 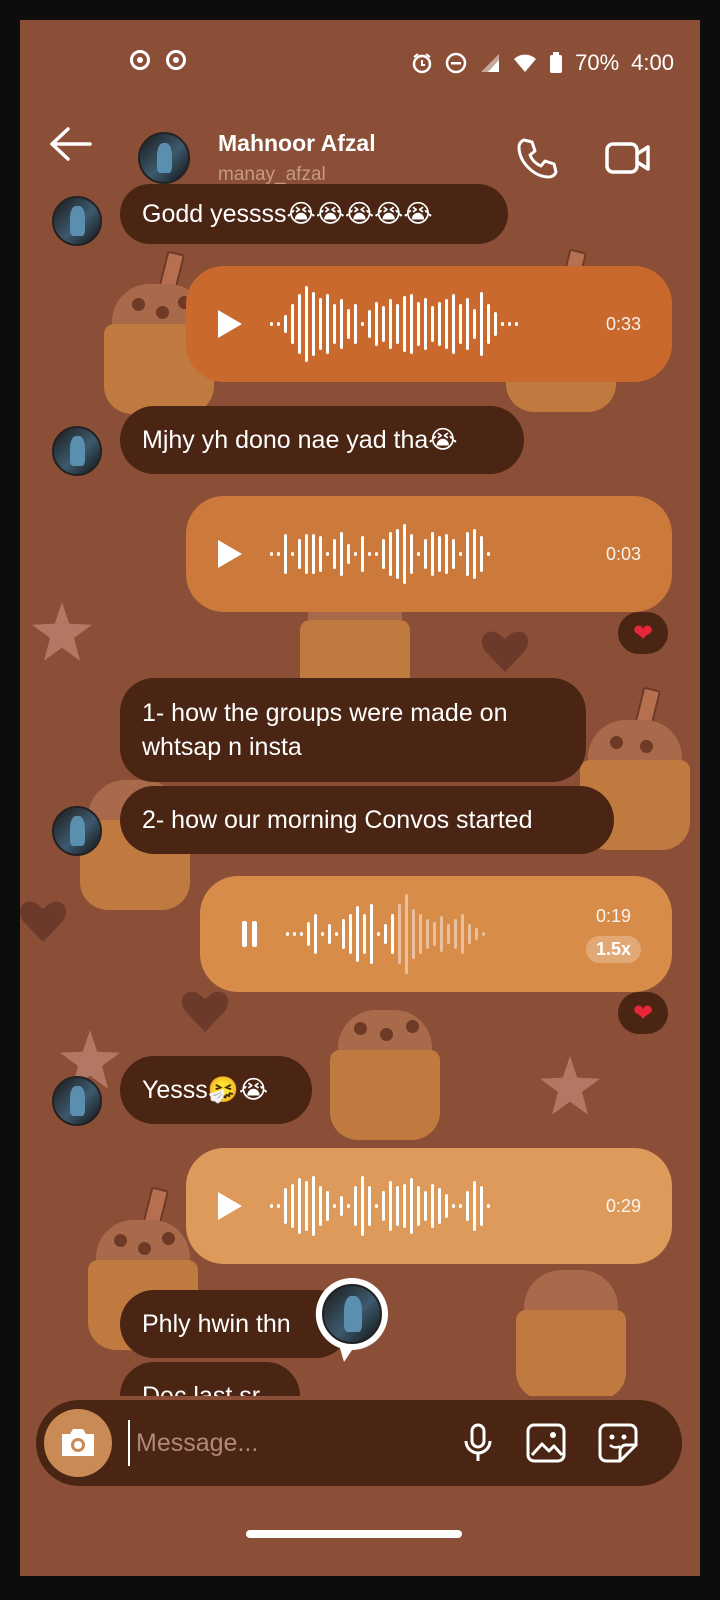 I want to click on voice-duration: 0:19, so click(x=614, y=916).